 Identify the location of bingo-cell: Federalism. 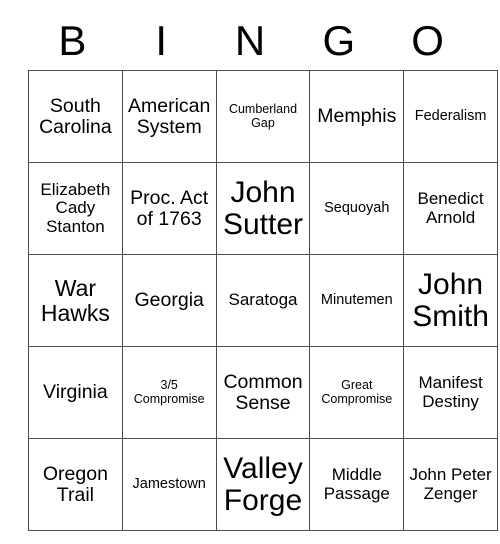
(450, 116).